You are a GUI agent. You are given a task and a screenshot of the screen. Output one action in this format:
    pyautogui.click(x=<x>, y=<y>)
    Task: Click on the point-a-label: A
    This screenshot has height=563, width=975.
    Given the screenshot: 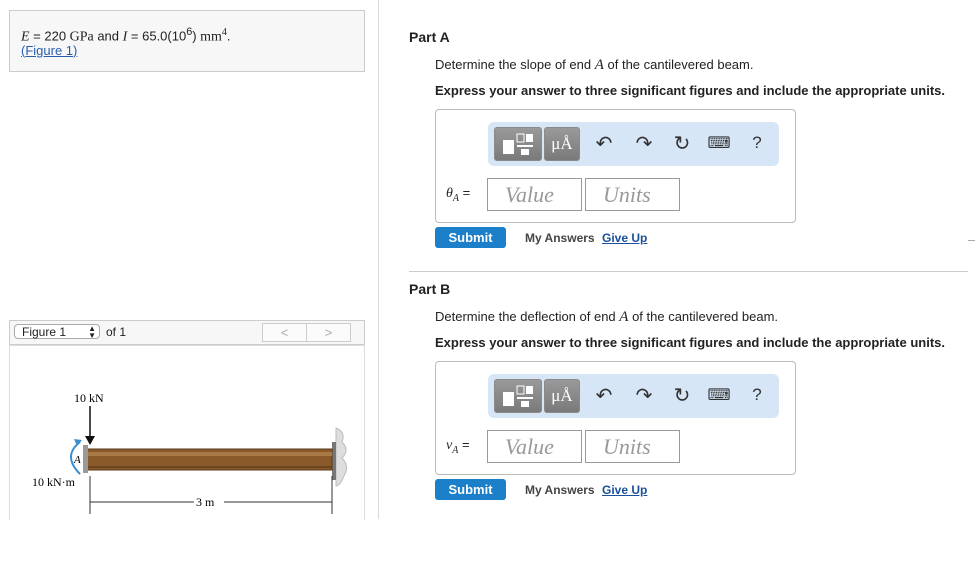 What is the action you would take?
    pyautogui.click(x=77, y=460)
    